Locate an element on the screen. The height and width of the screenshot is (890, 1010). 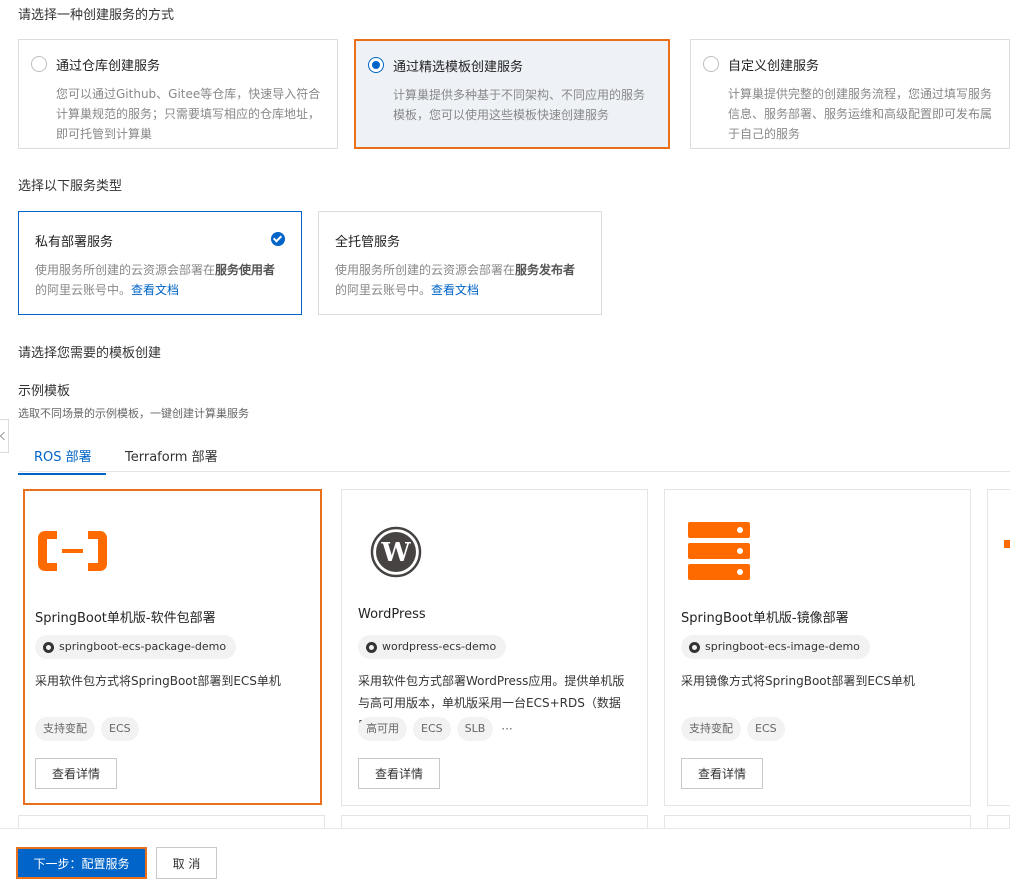
template-subtitle: 示例模板 is located at coordinates (44, 391).